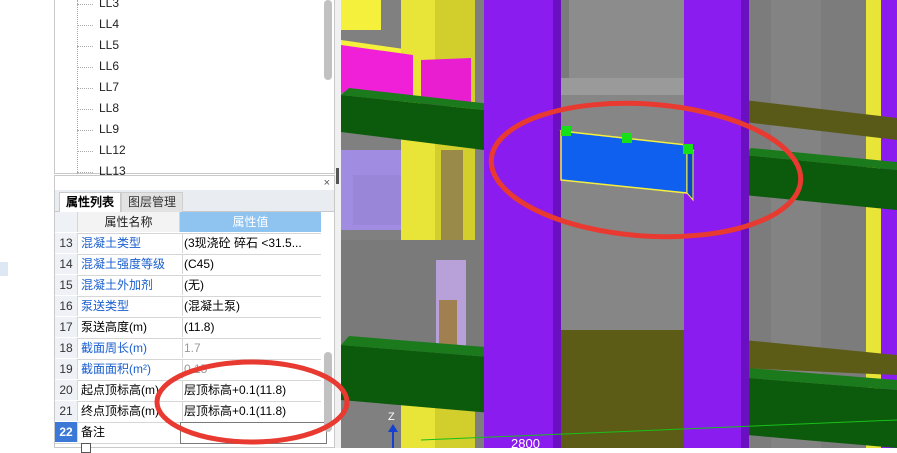  I want to click on component-tree-panel: LL3 LL4 LL5 LL6 LL7 LL8 LL9 LL12 LL13, so click(194, 89).